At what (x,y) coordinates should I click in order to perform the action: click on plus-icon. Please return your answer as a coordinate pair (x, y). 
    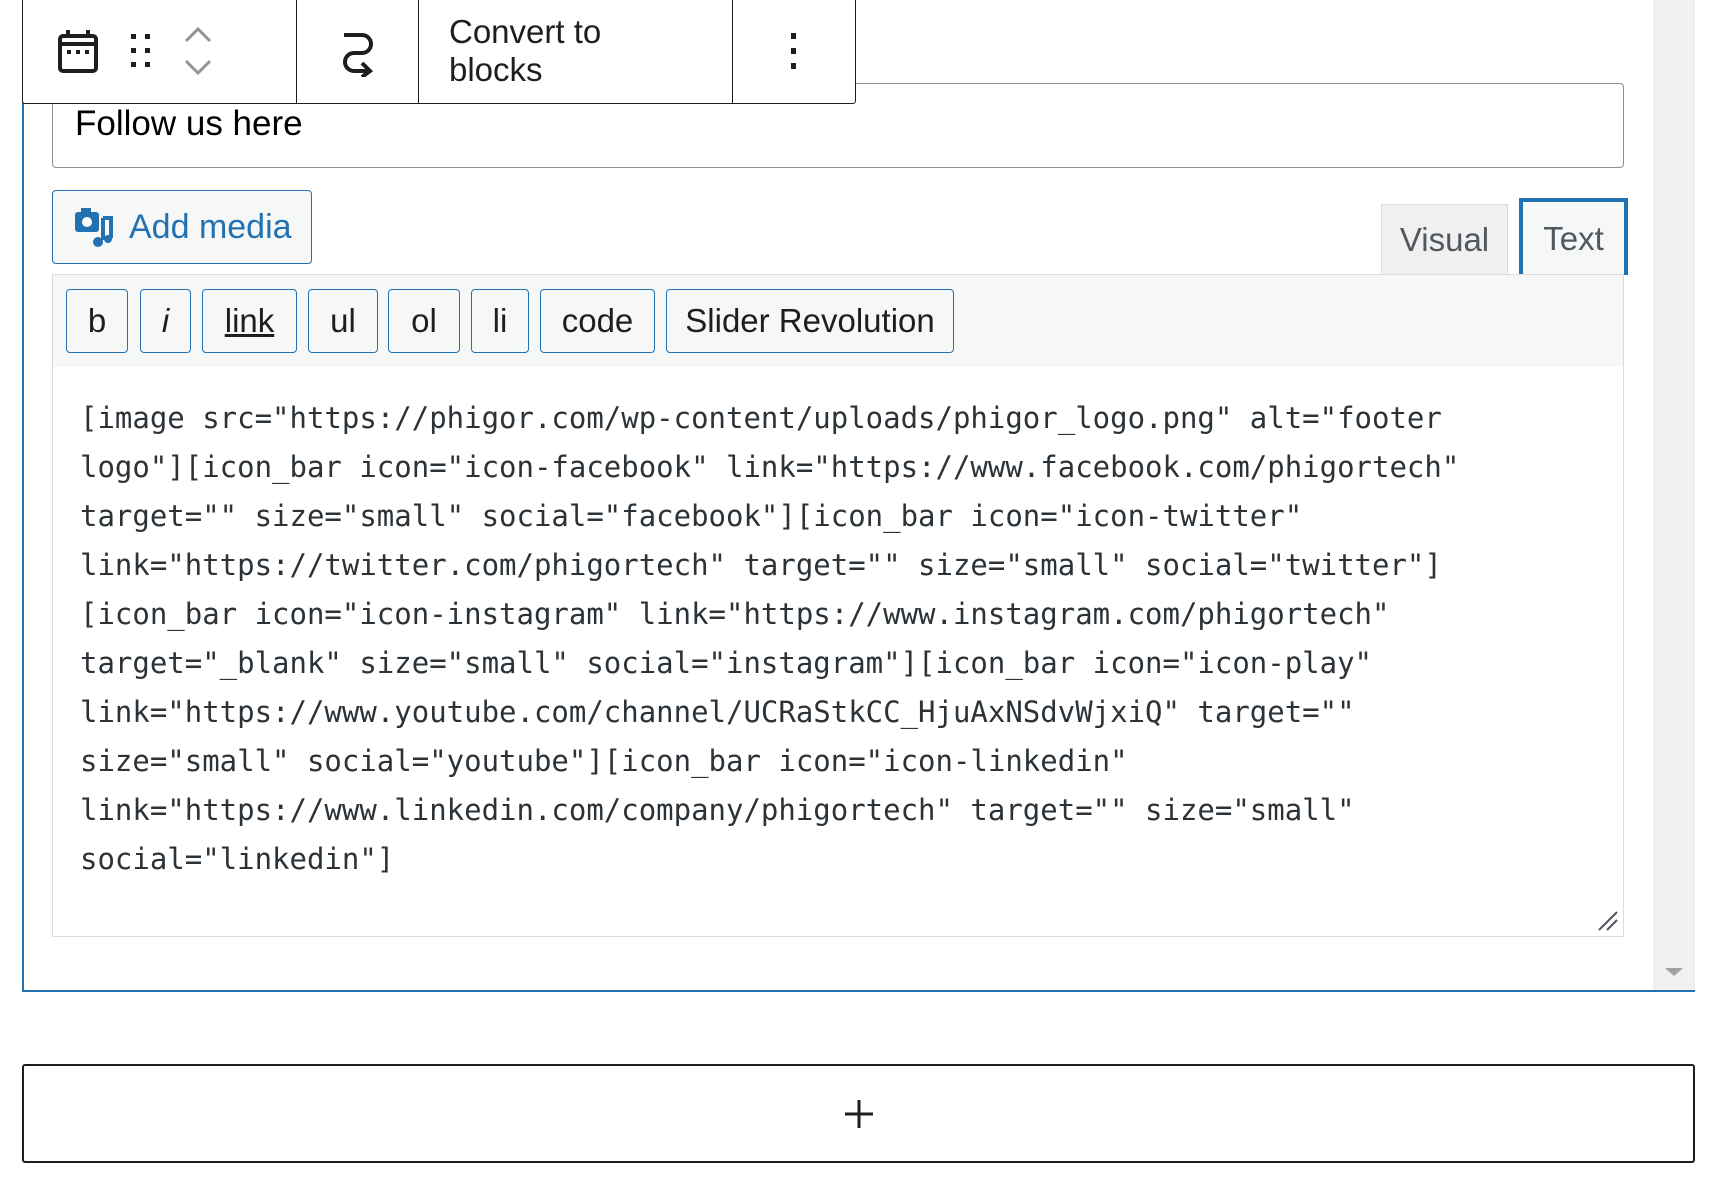
    Looking at the image, I should click on (858, 1113).